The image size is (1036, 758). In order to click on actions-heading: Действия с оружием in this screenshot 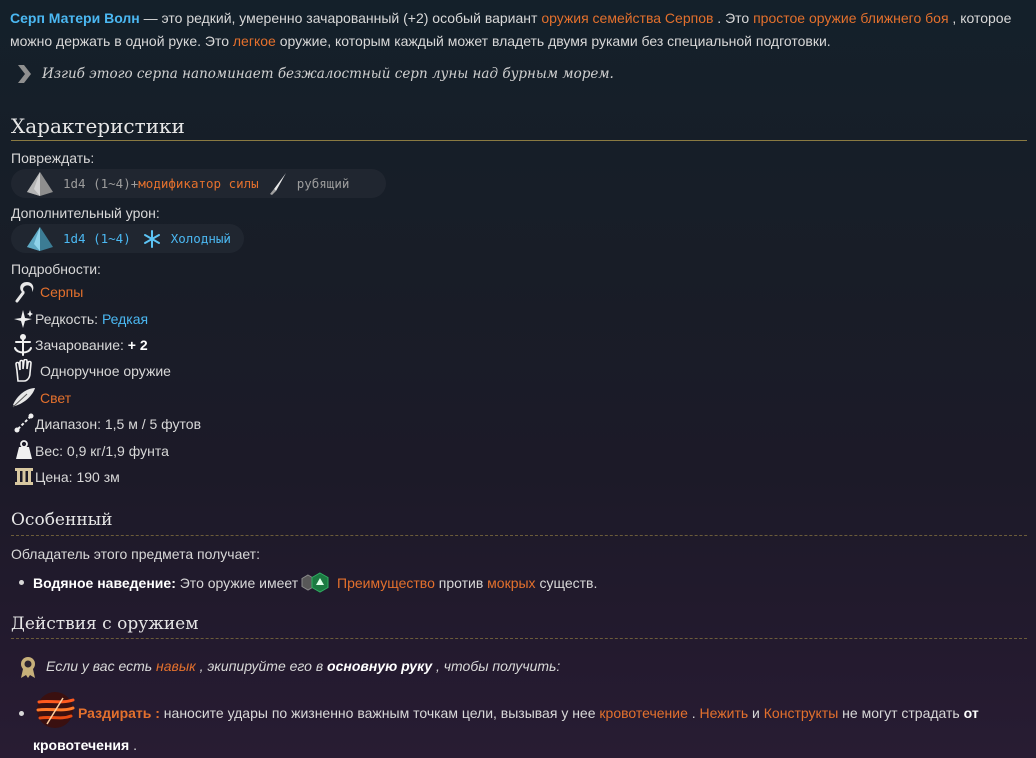, I will do `click(105, 624)`.